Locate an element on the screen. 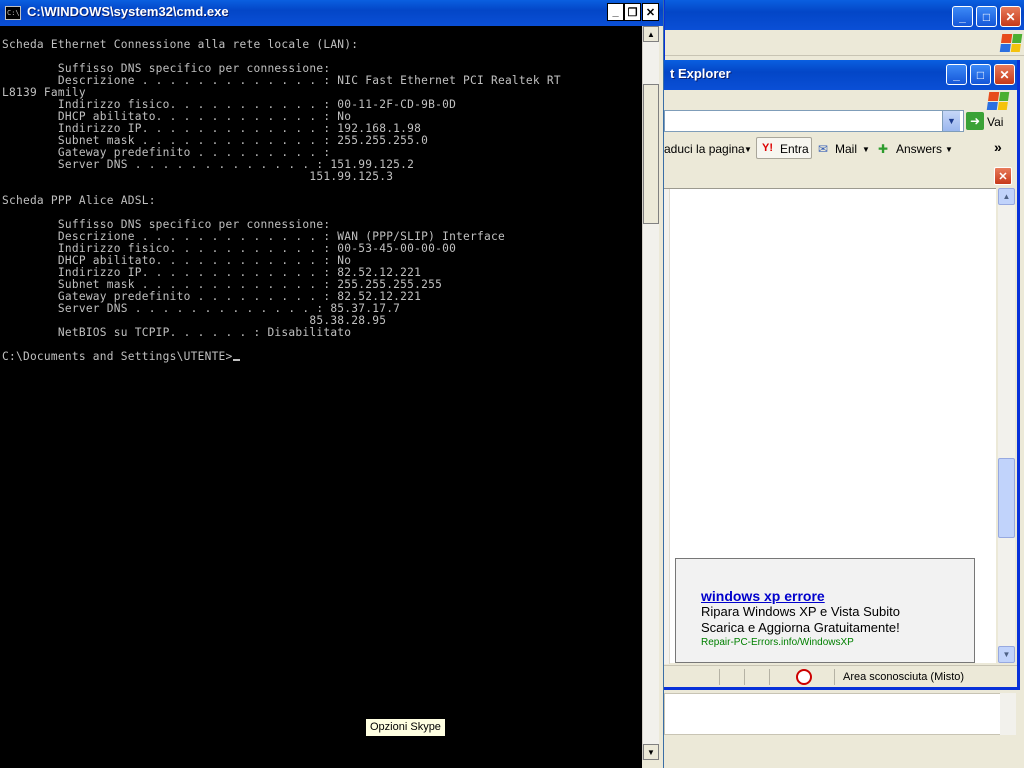  background-maximize-button: □ is located at coordinates (986, 16).